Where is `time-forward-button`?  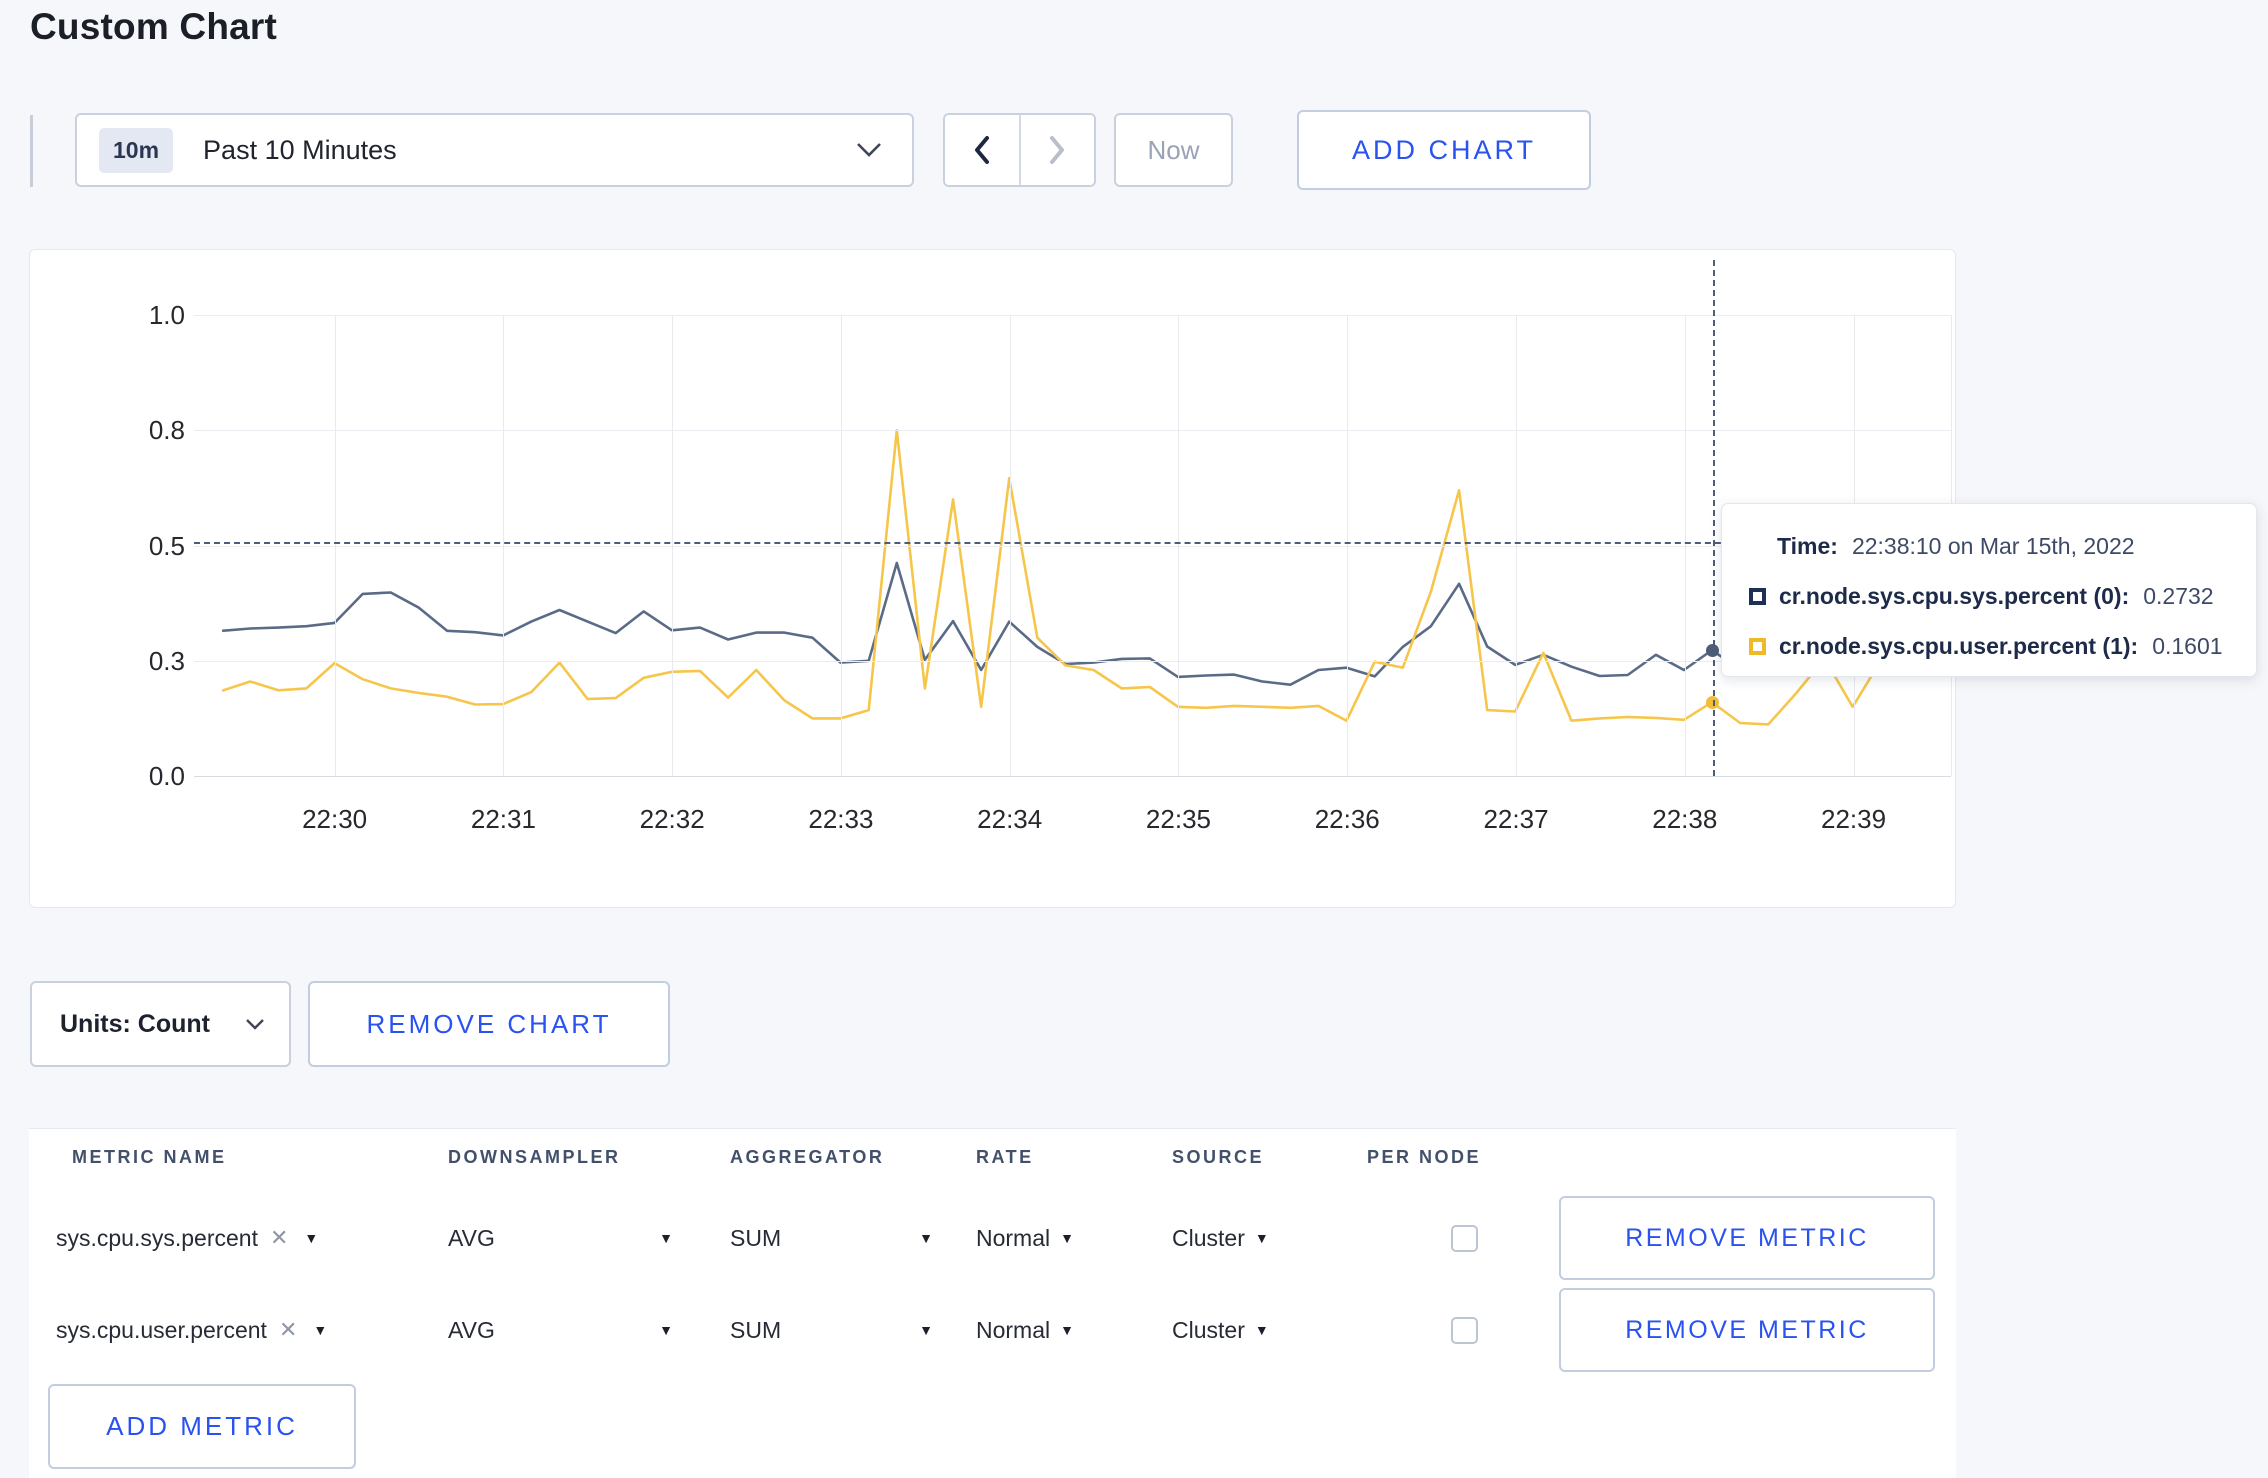 time-forward-button is located at coordinates (1057, 150).